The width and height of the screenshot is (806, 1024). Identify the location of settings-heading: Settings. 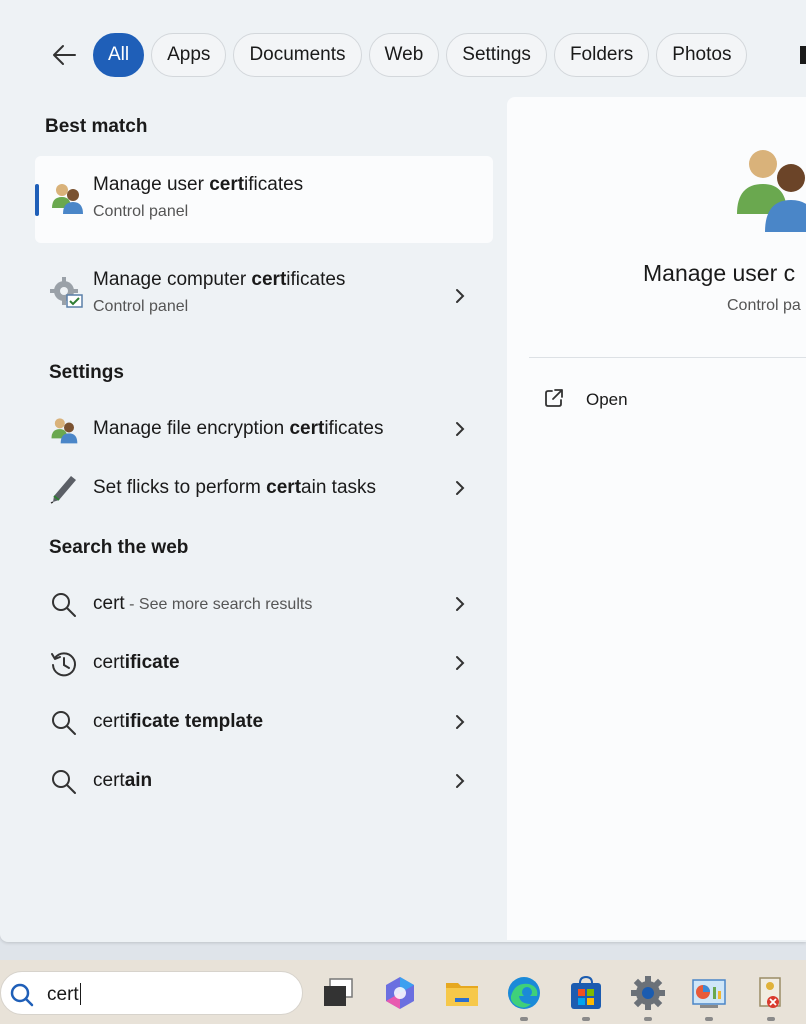
(86, 372).